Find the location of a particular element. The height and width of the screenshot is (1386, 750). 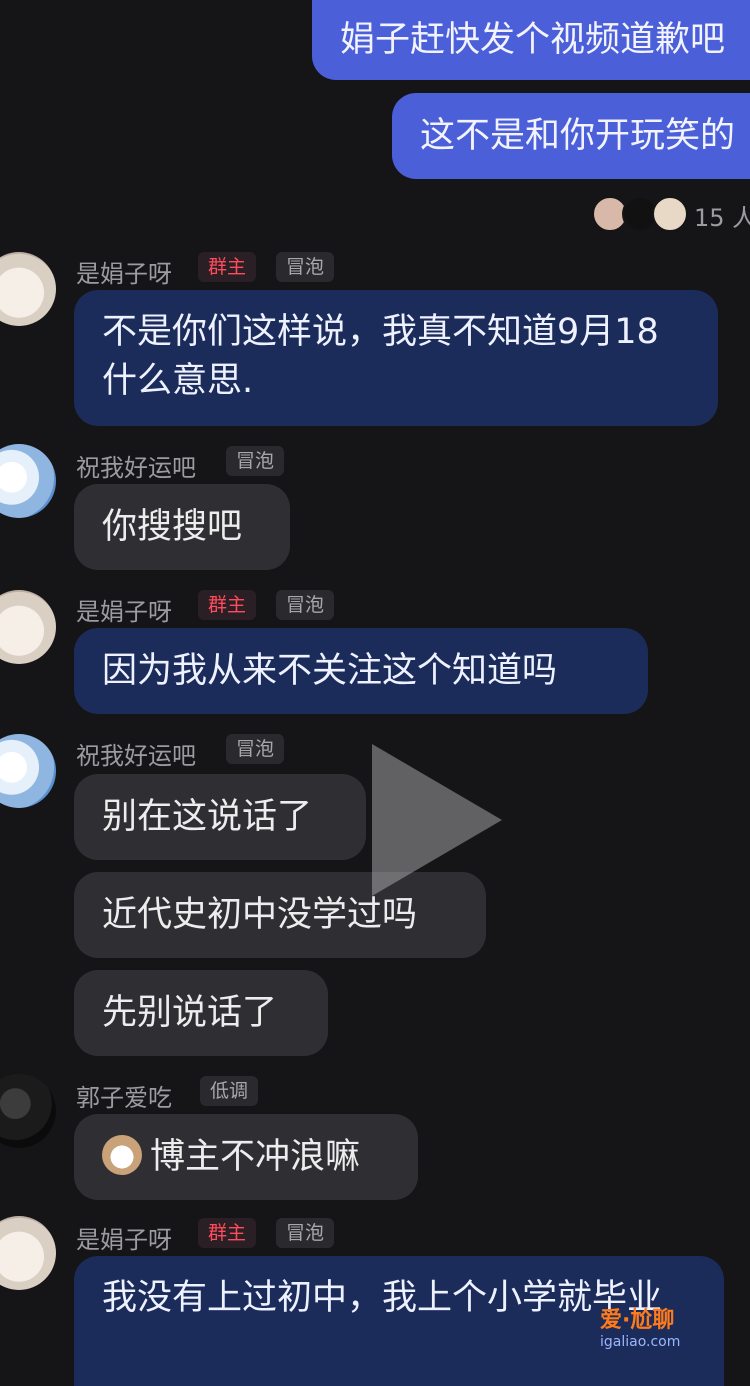

message-text: 博主不冲浪嘛 is located at coordinates (255, 1157).